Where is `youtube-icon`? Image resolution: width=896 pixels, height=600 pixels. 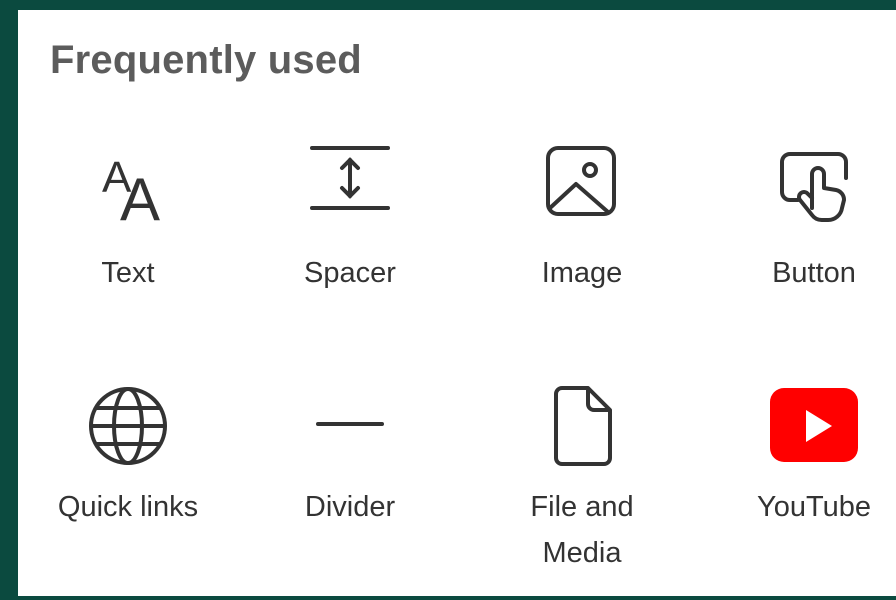
youtube-icon is located at coordinates (814, 430).